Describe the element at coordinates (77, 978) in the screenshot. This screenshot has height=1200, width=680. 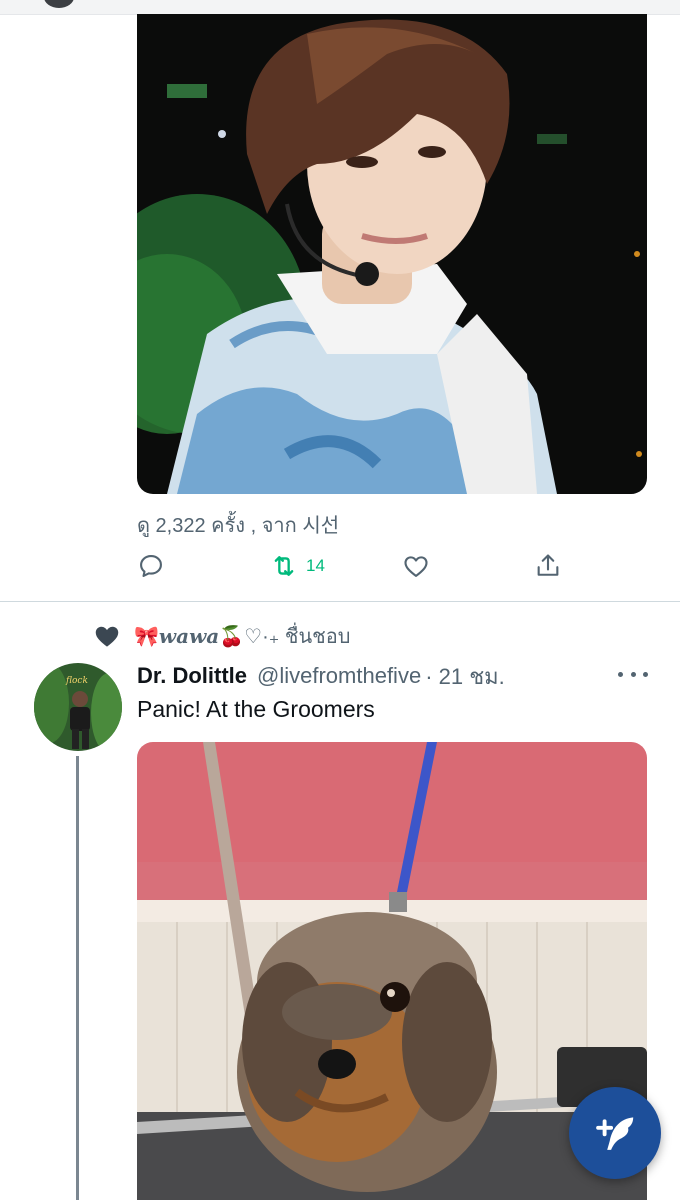
I see `thread-line` at that location.